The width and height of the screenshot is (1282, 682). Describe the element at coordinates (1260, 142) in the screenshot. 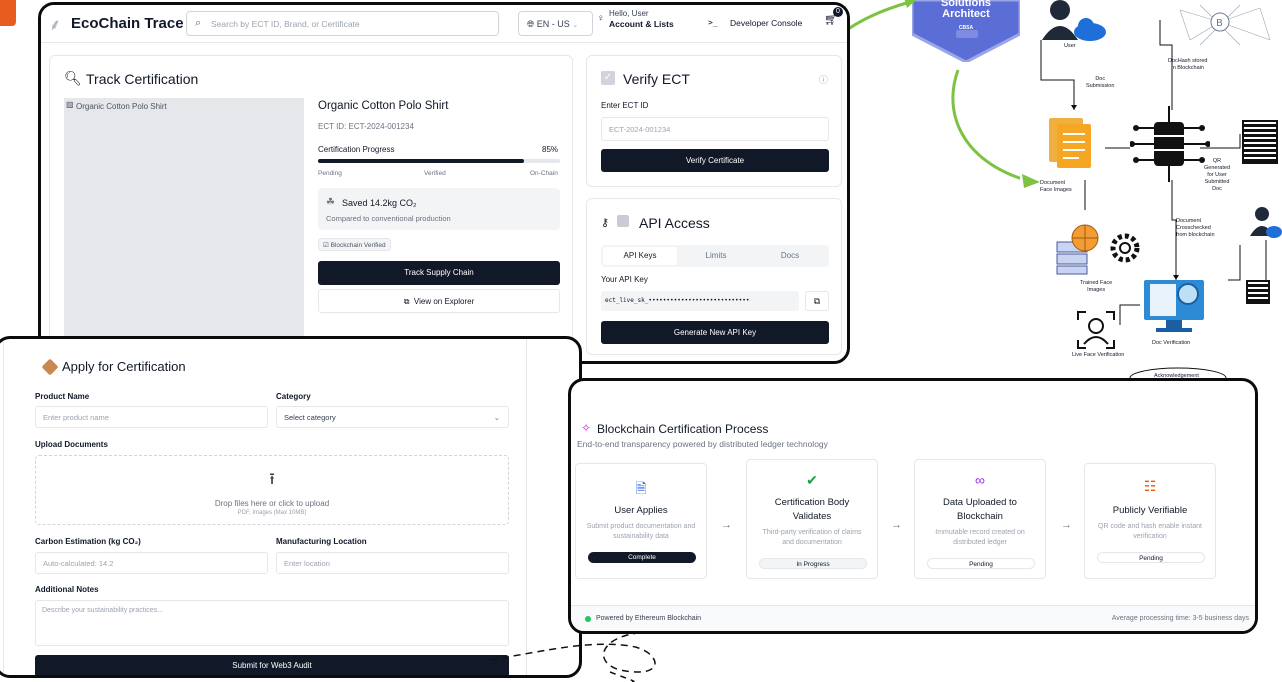

I see `qr-code-icon` at that location.